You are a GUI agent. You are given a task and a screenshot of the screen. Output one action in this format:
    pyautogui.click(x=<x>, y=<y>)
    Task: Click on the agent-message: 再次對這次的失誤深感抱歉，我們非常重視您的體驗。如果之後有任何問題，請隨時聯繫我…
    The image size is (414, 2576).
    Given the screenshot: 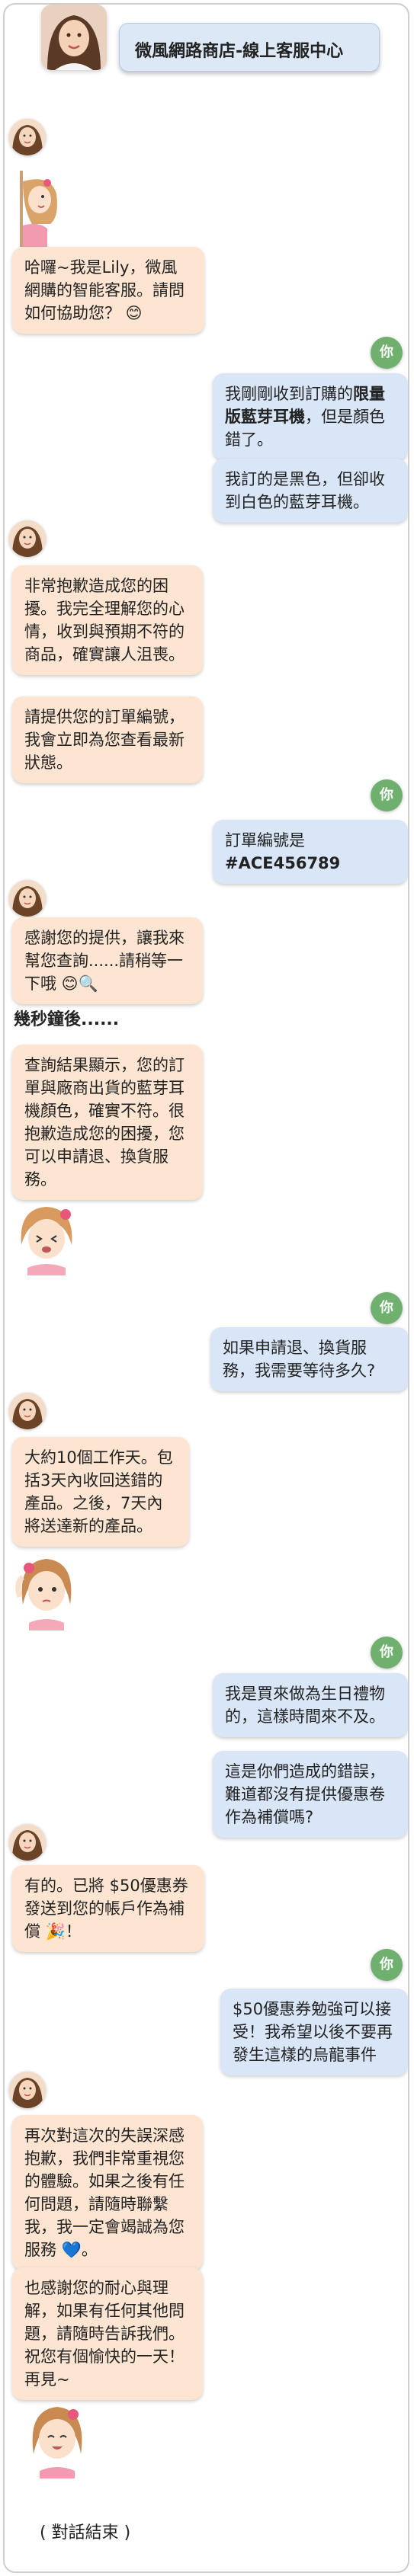 What is the action you would take?
    pyautogui.click(x=108, y=2192)
    